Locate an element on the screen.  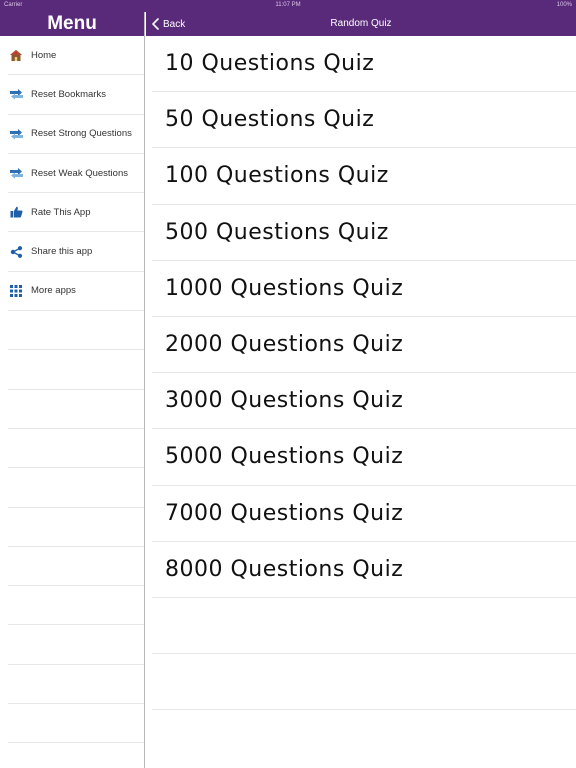
quiz-option-100: 100 Questions Quiz is located at coordinates (364, 176).